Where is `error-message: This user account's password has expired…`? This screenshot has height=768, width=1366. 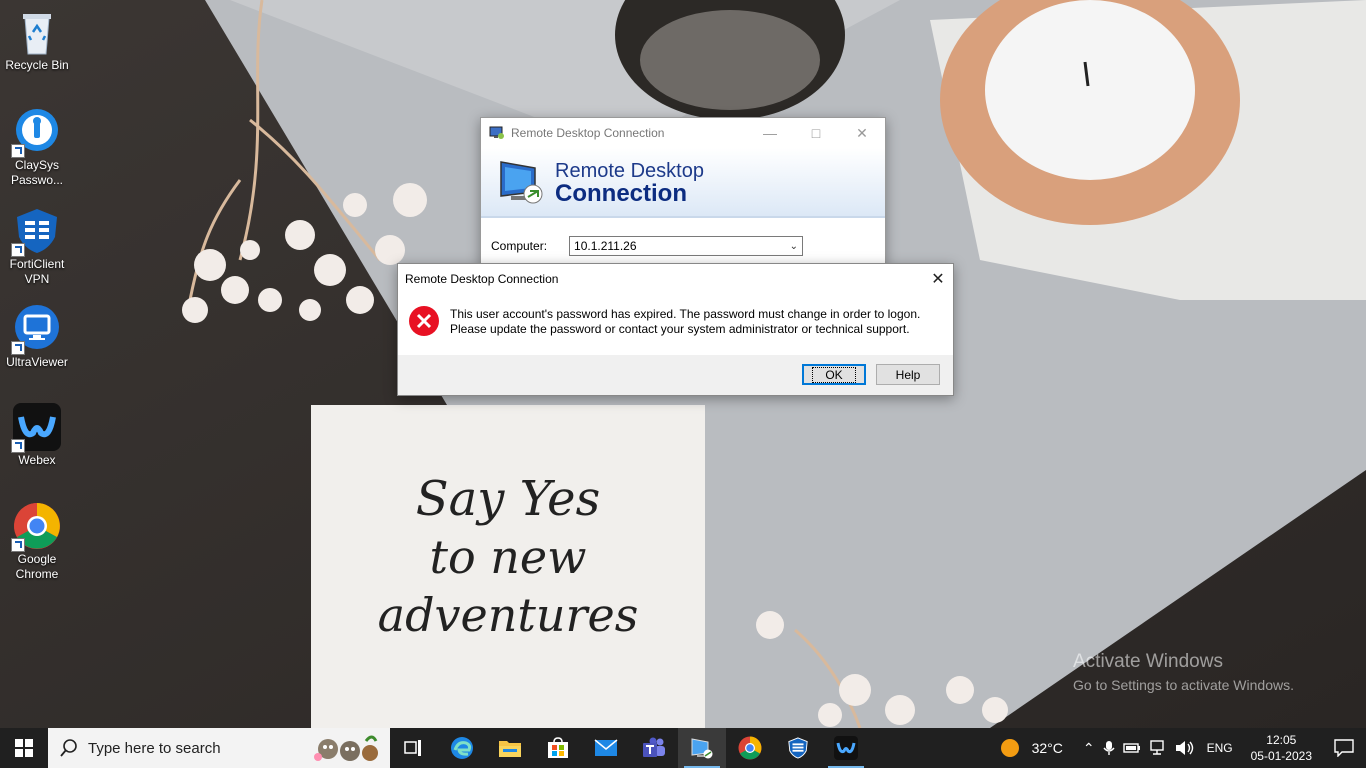 error-message: This user account's password has expired… is located at coordinates (685, 330).